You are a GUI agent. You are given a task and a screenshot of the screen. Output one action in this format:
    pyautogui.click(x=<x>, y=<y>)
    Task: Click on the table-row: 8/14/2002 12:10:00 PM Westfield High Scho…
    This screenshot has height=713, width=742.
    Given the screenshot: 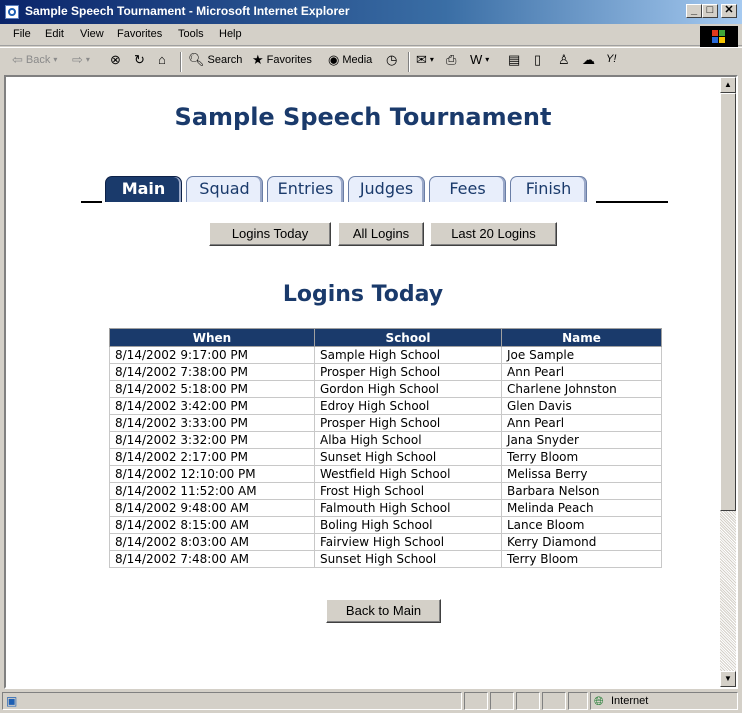 What is the action you would take?
    pyautogui.click(x=385, y=474)
    